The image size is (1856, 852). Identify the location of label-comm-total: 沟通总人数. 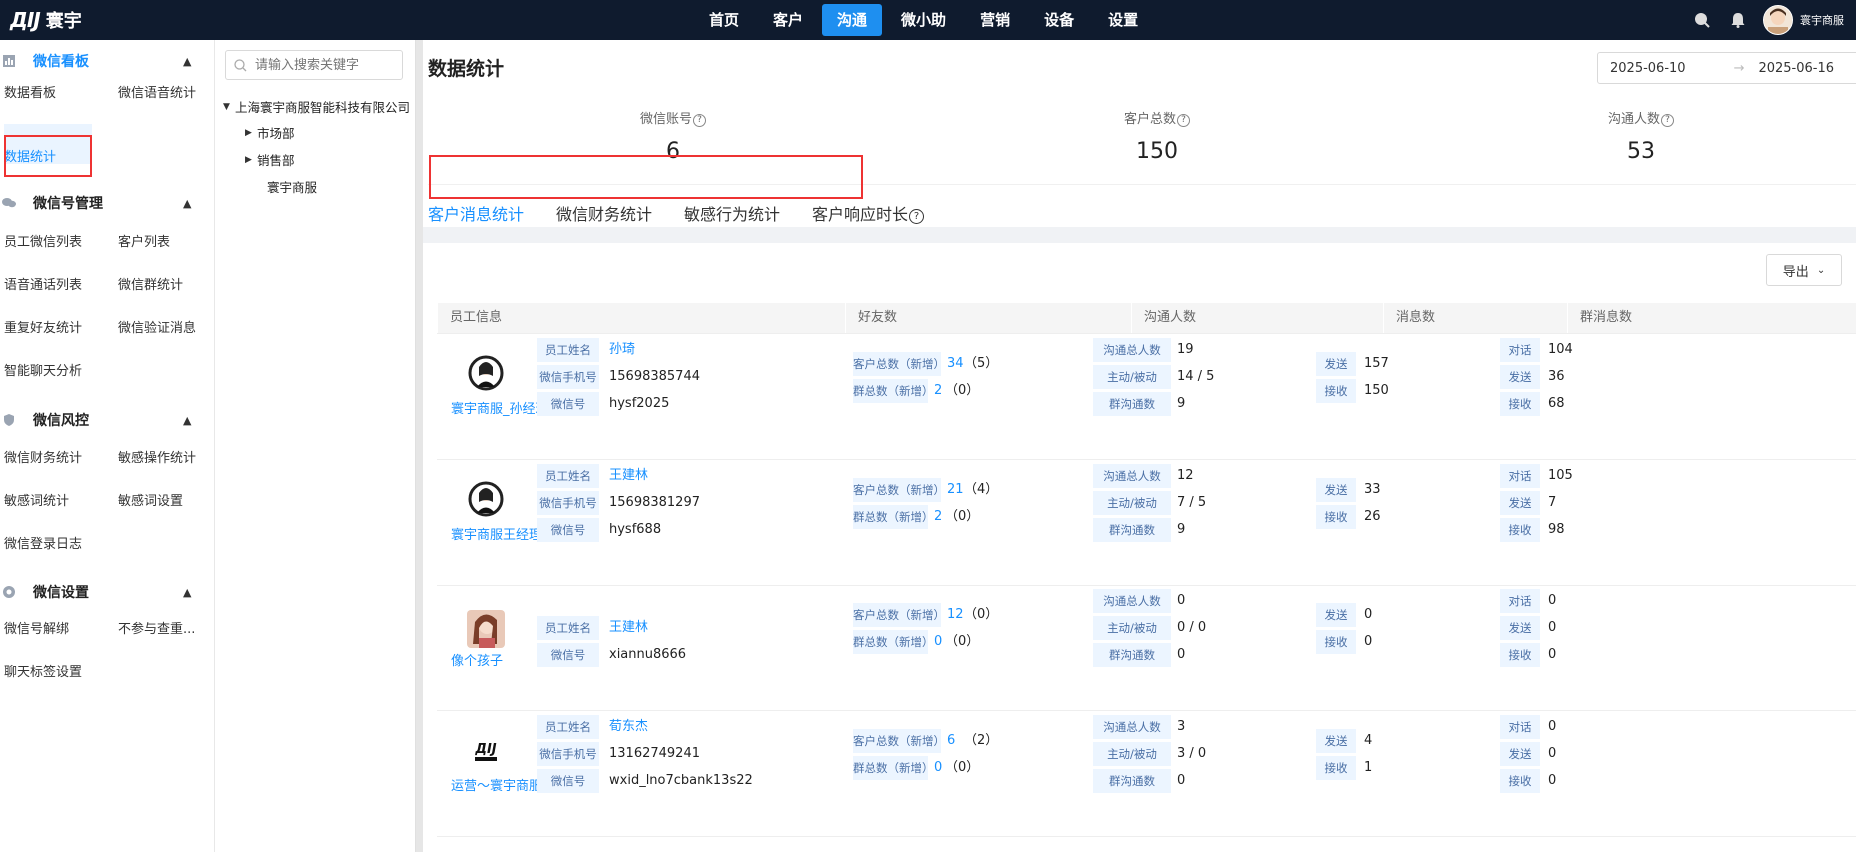
(1132, 601).